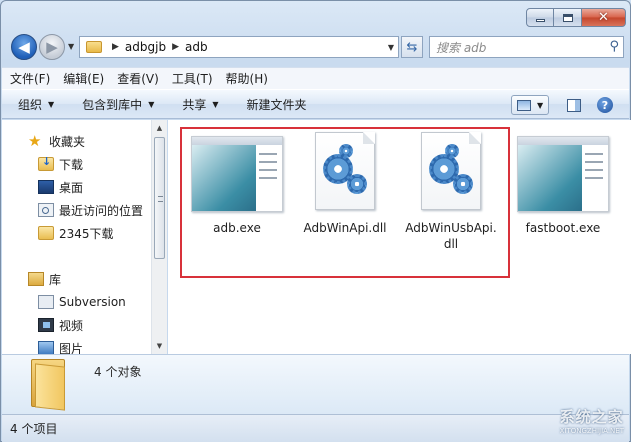 The width and height of the screenshot is (631, 442). Describe the element at coordinates (34, 429) in the screenshot. I see `item-count: 4 个项目` at that location.